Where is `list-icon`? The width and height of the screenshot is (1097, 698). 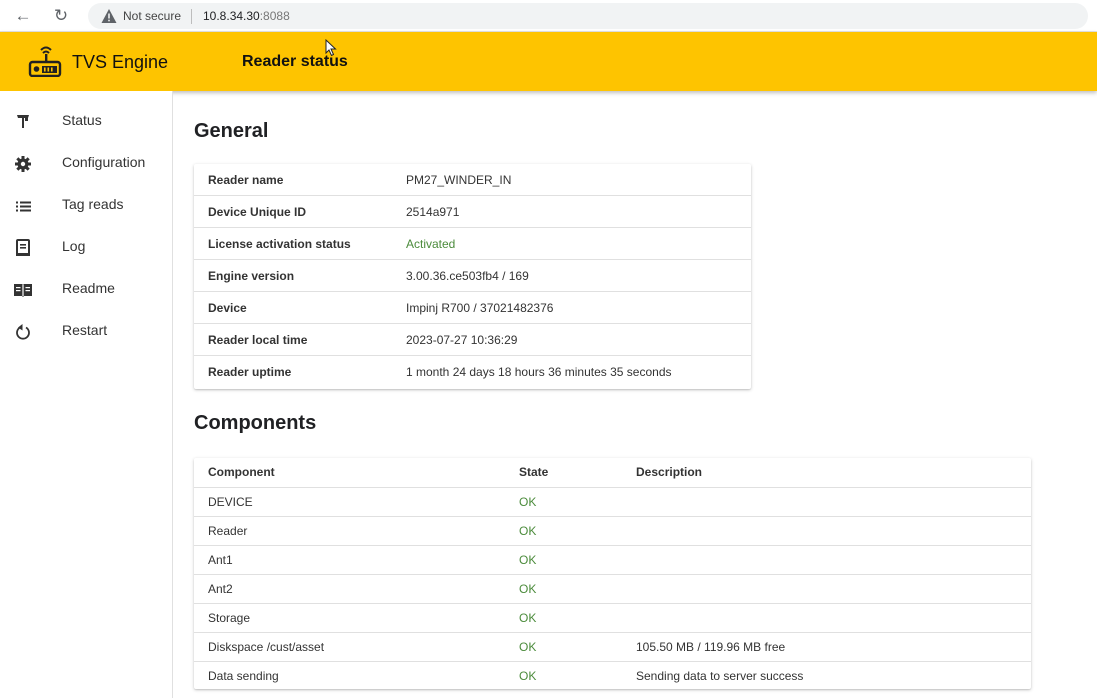 list-icon is located at coordinates (23, 206).